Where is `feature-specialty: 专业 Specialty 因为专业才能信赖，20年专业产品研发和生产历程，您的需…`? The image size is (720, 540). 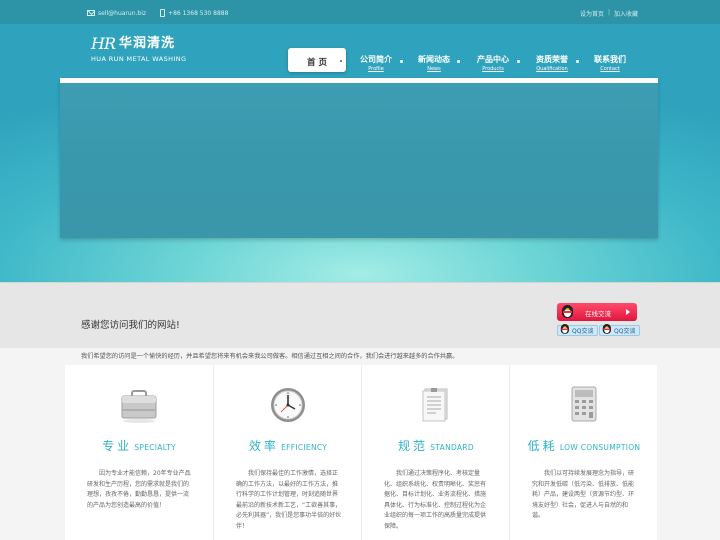
feature-specialty: 专业 Specialty 因为专业才能信赖，20年专业产品研发和生产历程，您的需… is located at coordinates (139, 452).